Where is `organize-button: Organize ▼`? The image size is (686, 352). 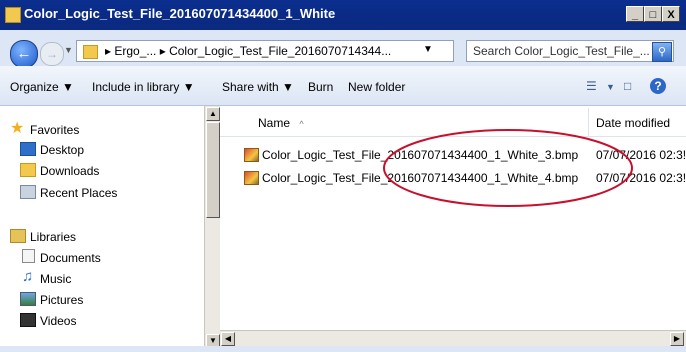 organize-button: Organize ▼ is located at coordinates (42, 87).